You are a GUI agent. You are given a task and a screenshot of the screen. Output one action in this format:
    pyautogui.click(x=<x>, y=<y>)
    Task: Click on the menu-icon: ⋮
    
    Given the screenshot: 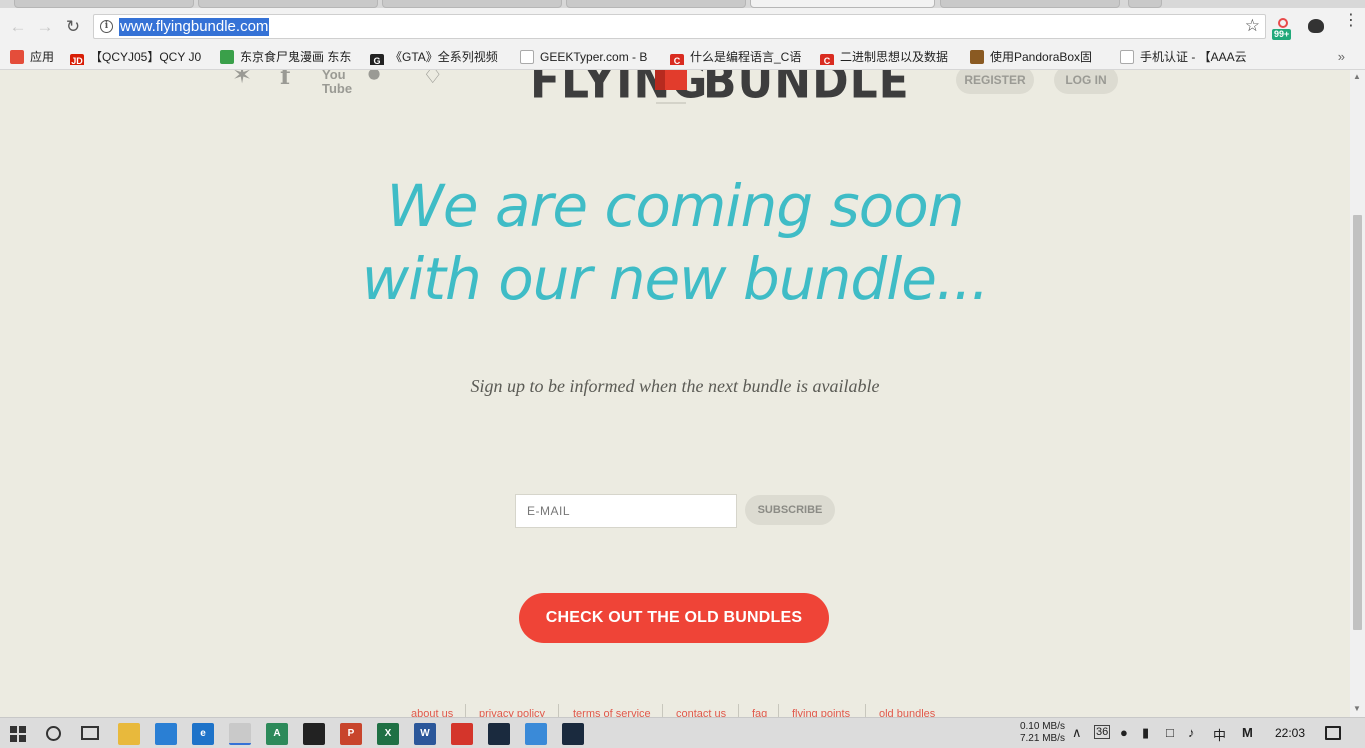 What is the action you would take?
    pyautogui.click(x=1351, y=24)
    